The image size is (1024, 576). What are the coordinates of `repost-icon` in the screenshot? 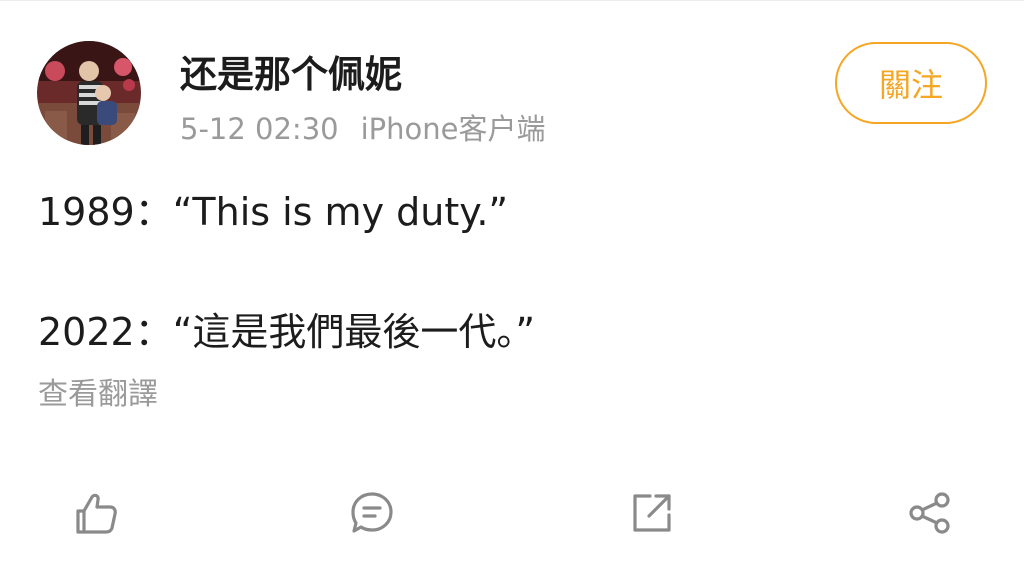 It's located at (652, 513).